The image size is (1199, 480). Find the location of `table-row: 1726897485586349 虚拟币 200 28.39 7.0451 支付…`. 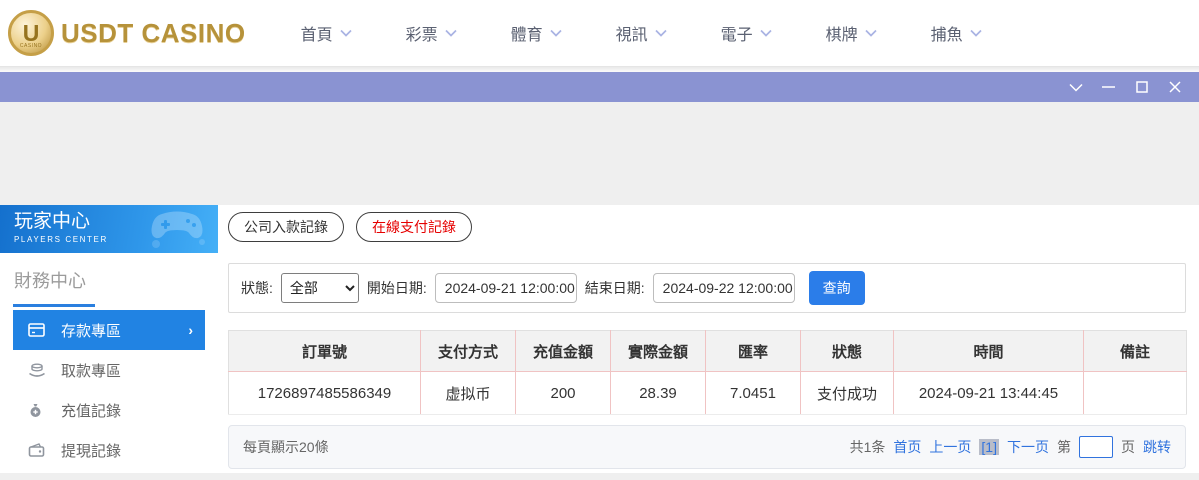

table-row: 1726897485586349 虚拟币 200 28.39 7.0451 支付… is located at coordinates (707, 393).